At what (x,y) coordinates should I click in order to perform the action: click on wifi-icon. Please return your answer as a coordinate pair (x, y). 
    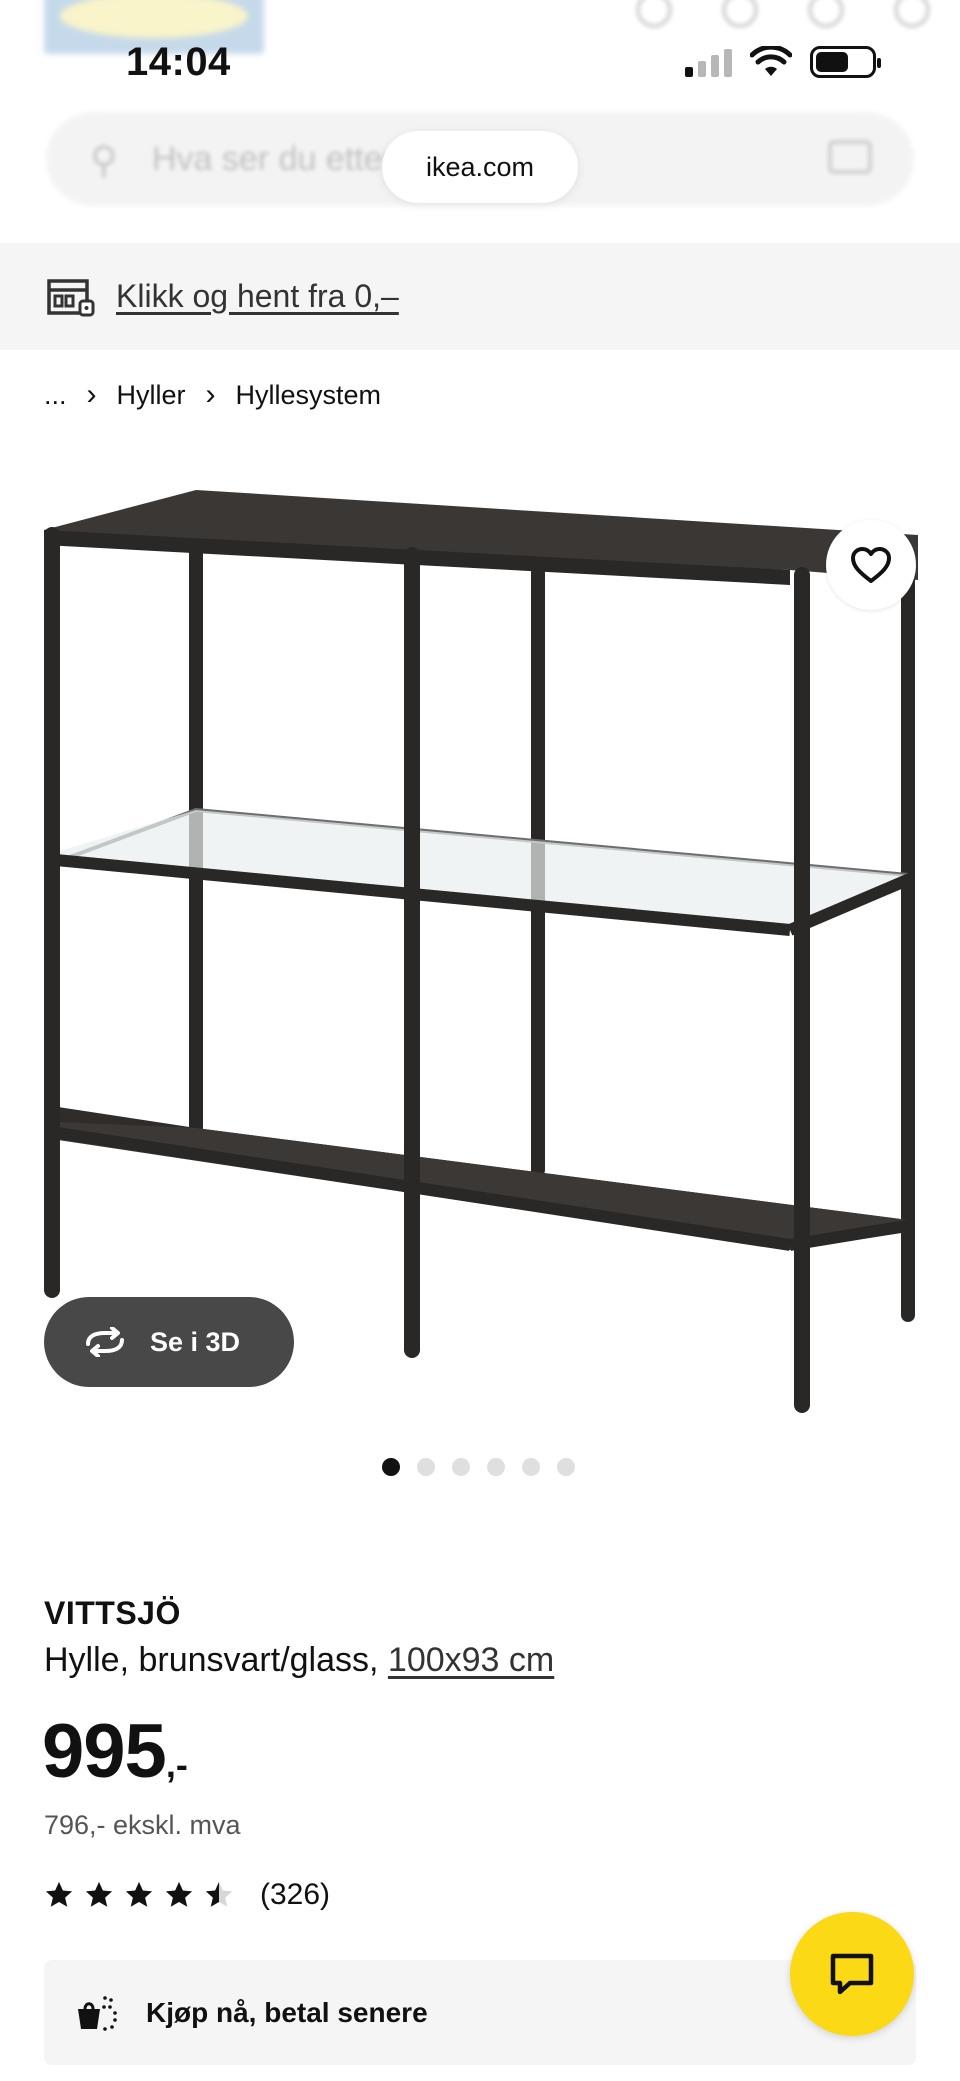
    Looking at the image, I should click on (771, 61).